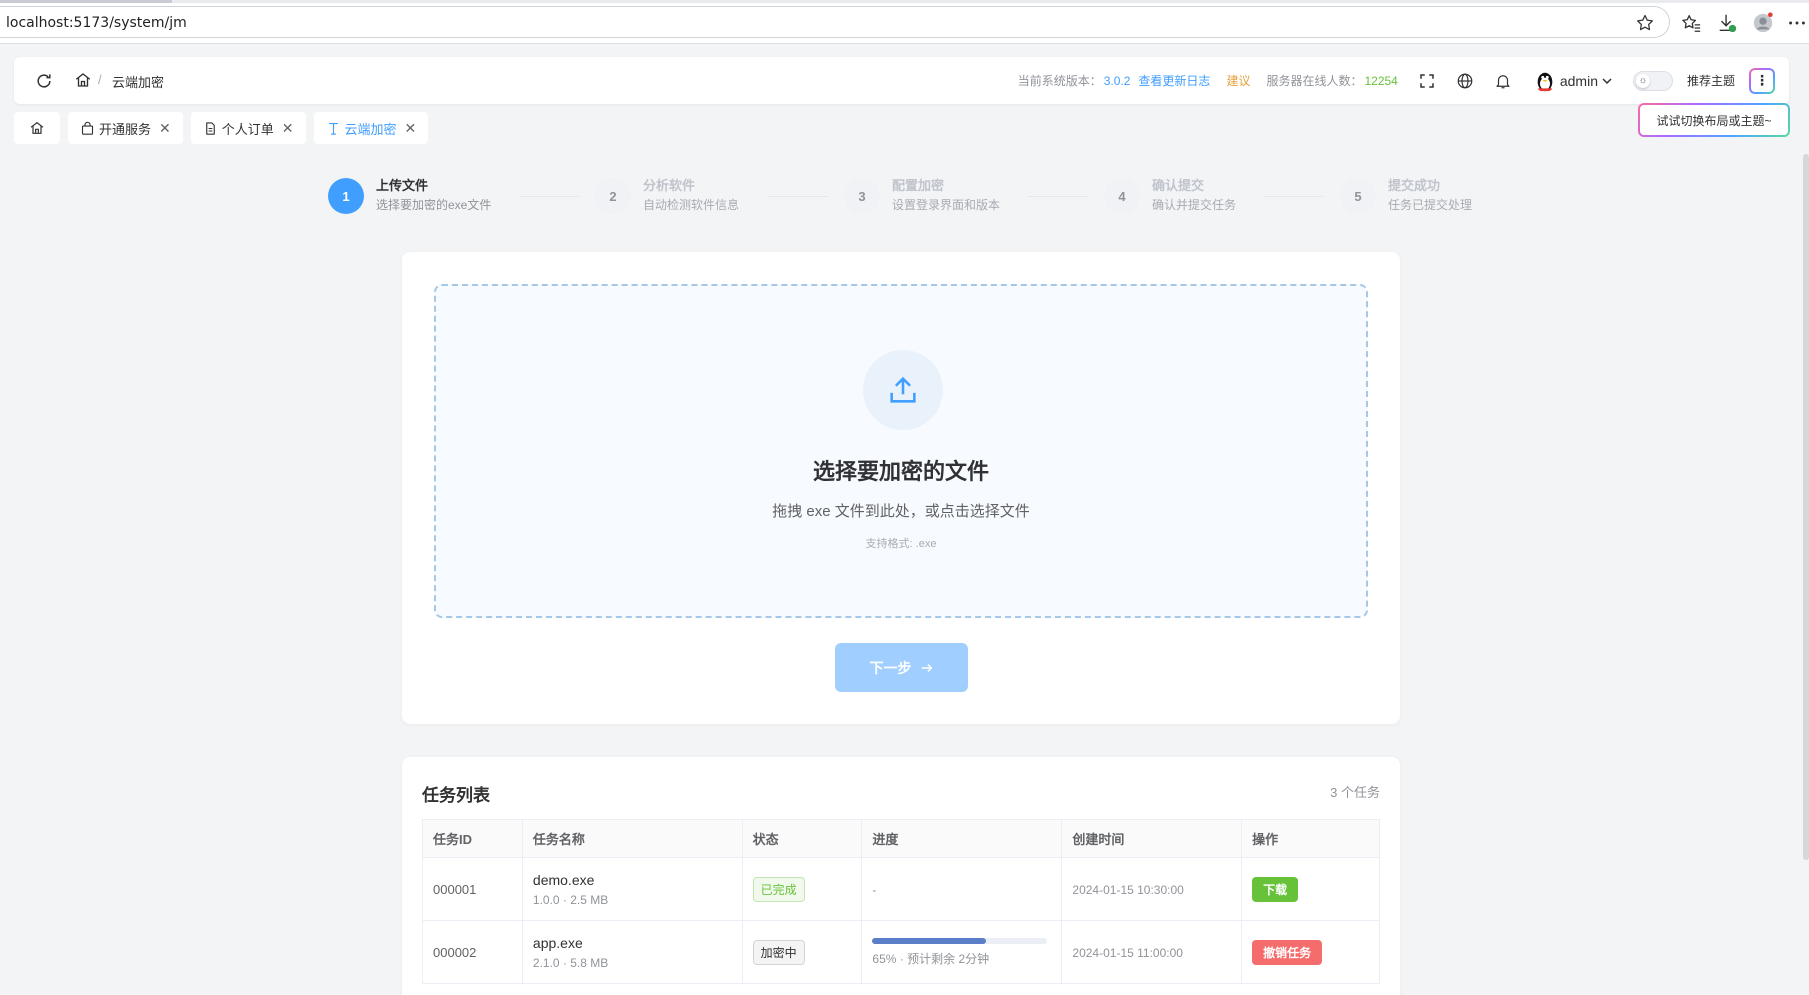 The width and height of the screenshot is (1809, 995). What do you see at coordinates (138, 82) in the screenshot?
I see `breadcrumb-current: 云端加密` at bounding box center [138, 82].